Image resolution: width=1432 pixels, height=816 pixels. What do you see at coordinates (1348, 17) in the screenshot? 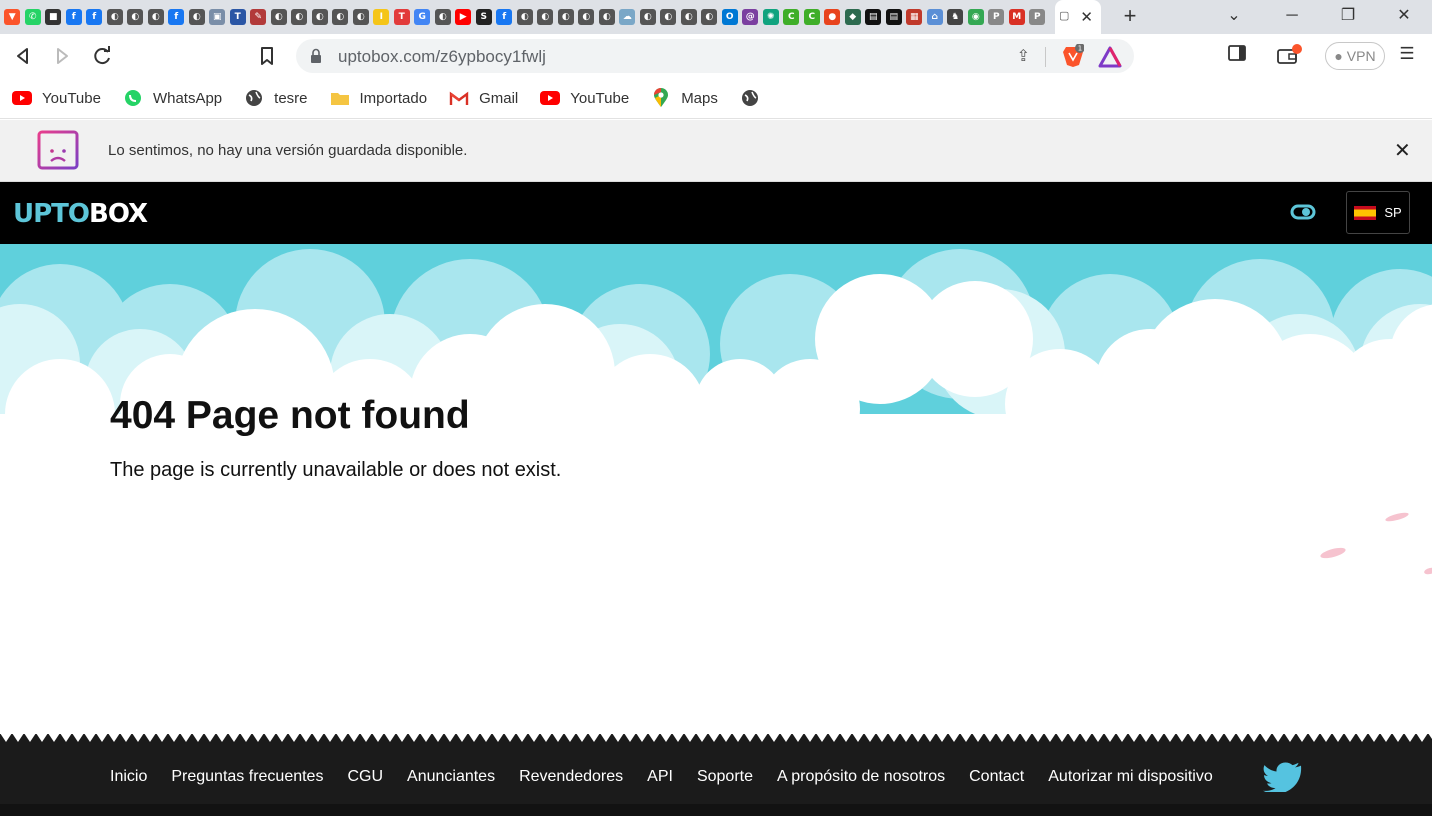
I see `maximize-icon: ❐` at bounding box center [1348, 17].